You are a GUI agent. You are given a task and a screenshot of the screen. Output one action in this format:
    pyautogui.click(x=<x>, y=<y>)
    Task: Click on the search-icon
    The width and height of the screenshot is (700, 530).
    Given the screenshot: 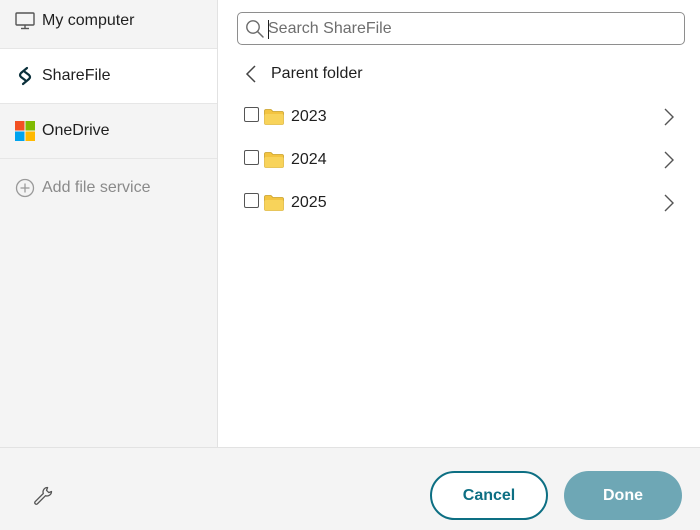 What is the action you would take?
    pyautogui.click(x=255, y=29)
    